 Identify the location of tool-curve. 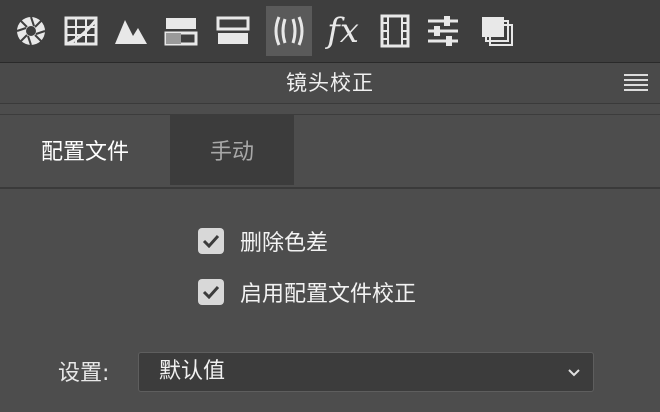
(81, 31).